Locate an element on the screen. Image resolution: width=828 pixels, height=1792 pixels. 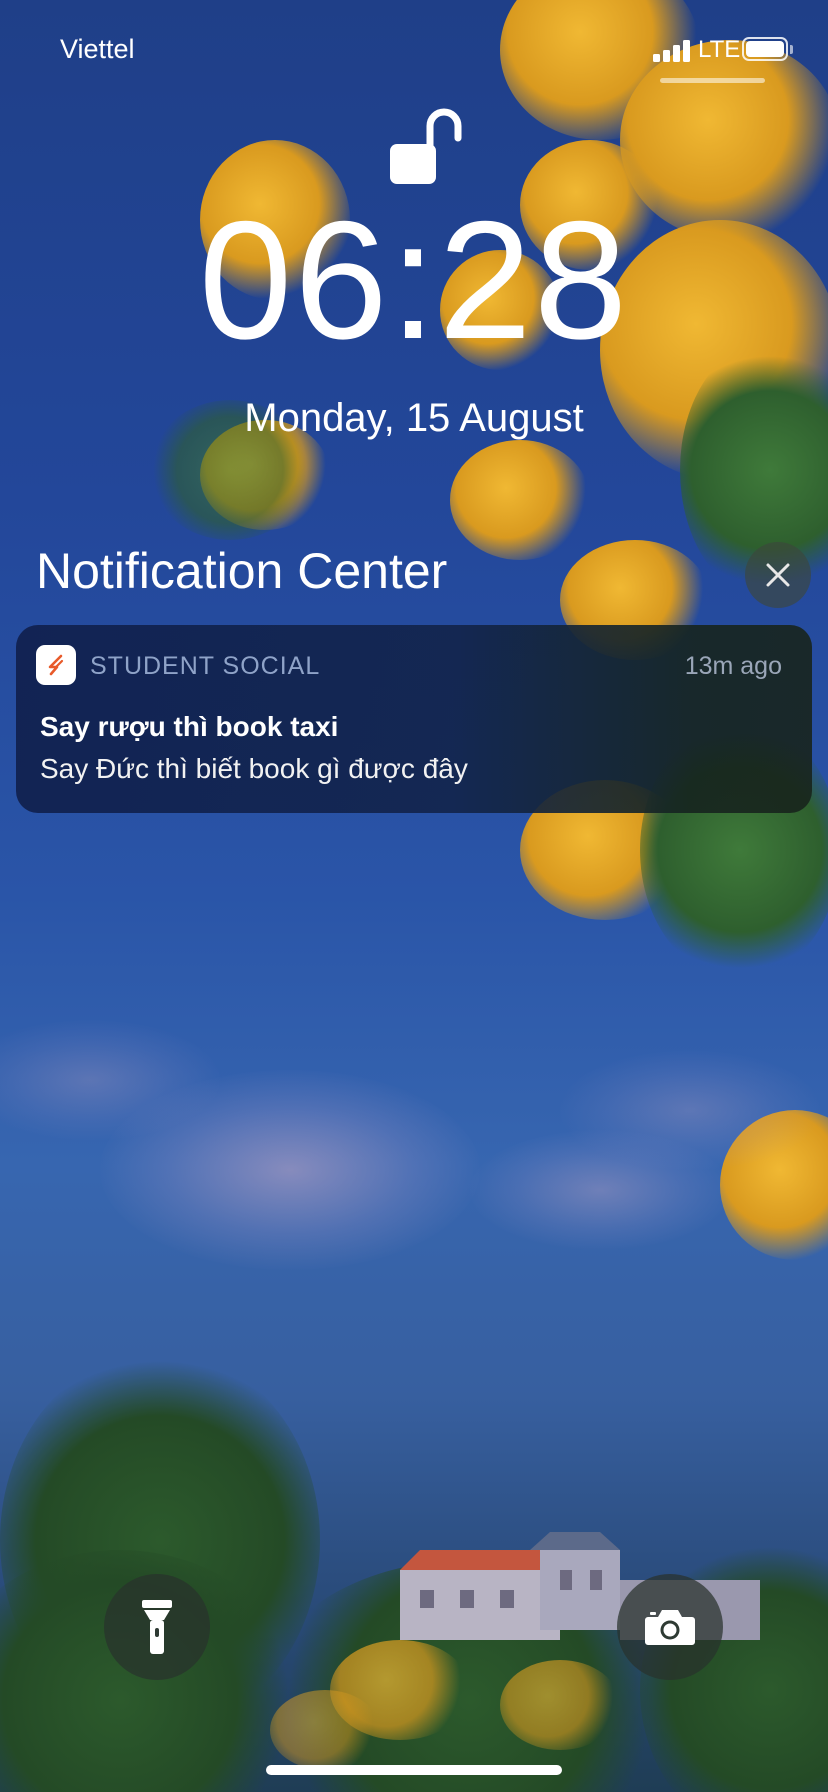
notification-center-title: Notification Center is located at coordinates (242, 571).